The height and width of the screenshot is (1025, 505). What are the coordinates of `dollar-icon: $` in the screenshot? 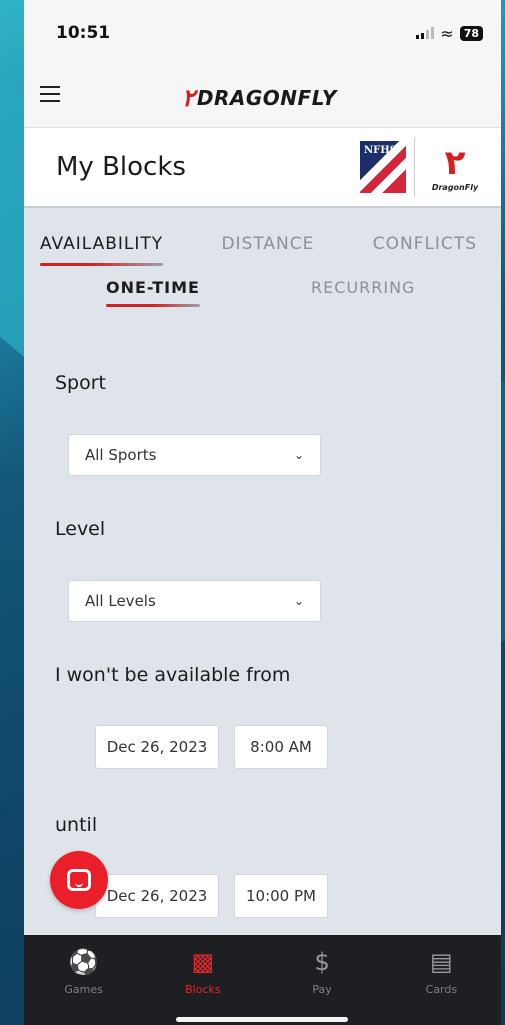 It's located at (322, 962).